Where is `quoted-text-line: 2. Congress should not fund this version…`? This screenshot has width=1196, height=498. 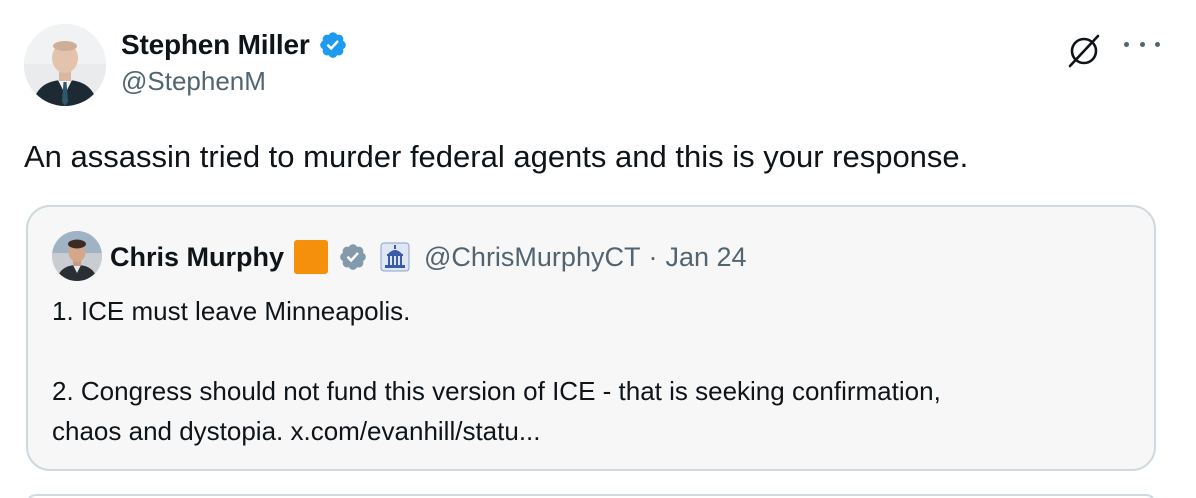 quoted-text-line: 2. Congress should not fund this version… is located at coordinates (496, 391).